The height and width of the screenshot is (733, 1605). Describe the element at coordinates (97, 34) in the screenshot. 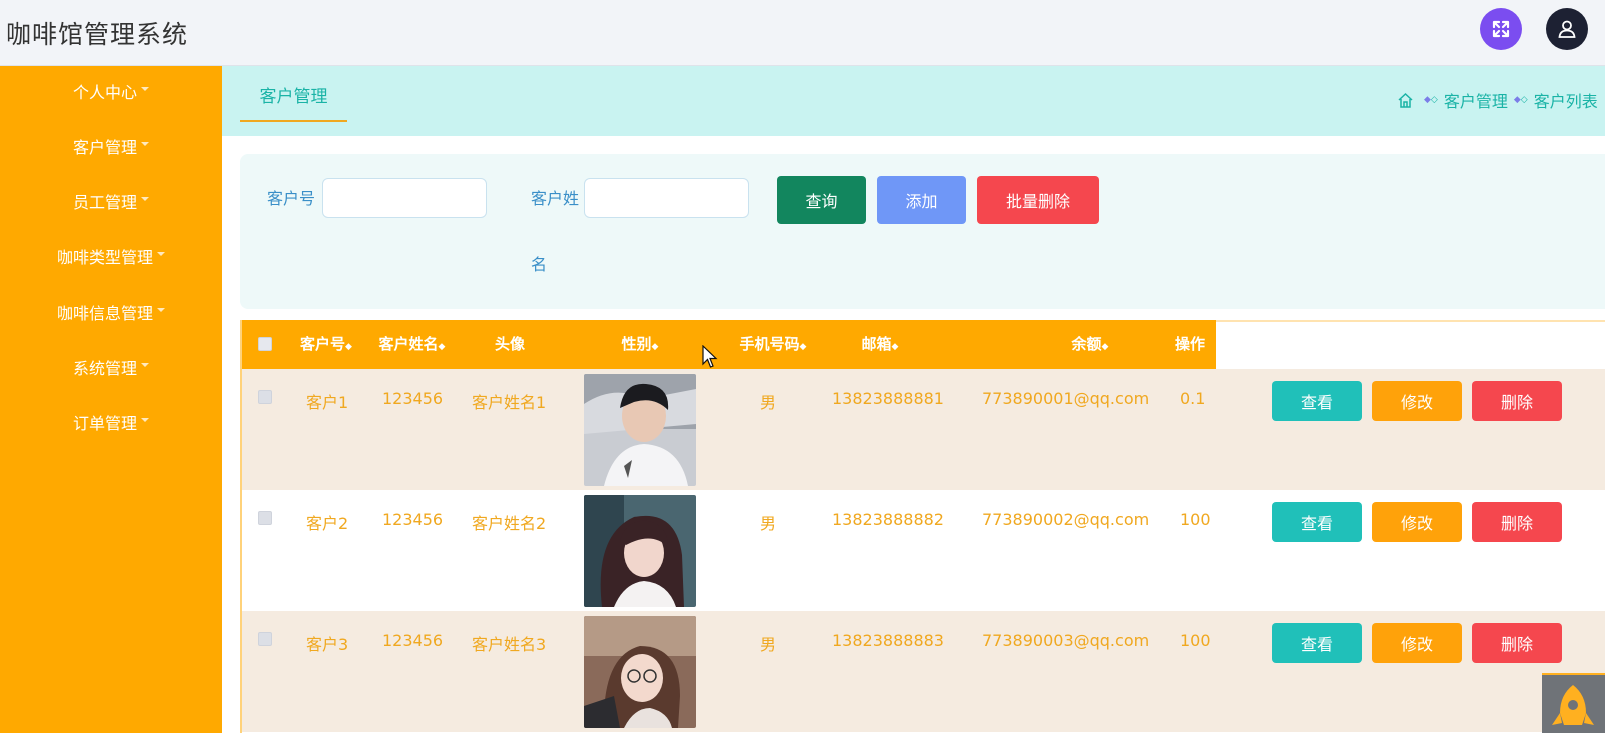

I see `app-title: 咖啡馆管理系统` at that location.